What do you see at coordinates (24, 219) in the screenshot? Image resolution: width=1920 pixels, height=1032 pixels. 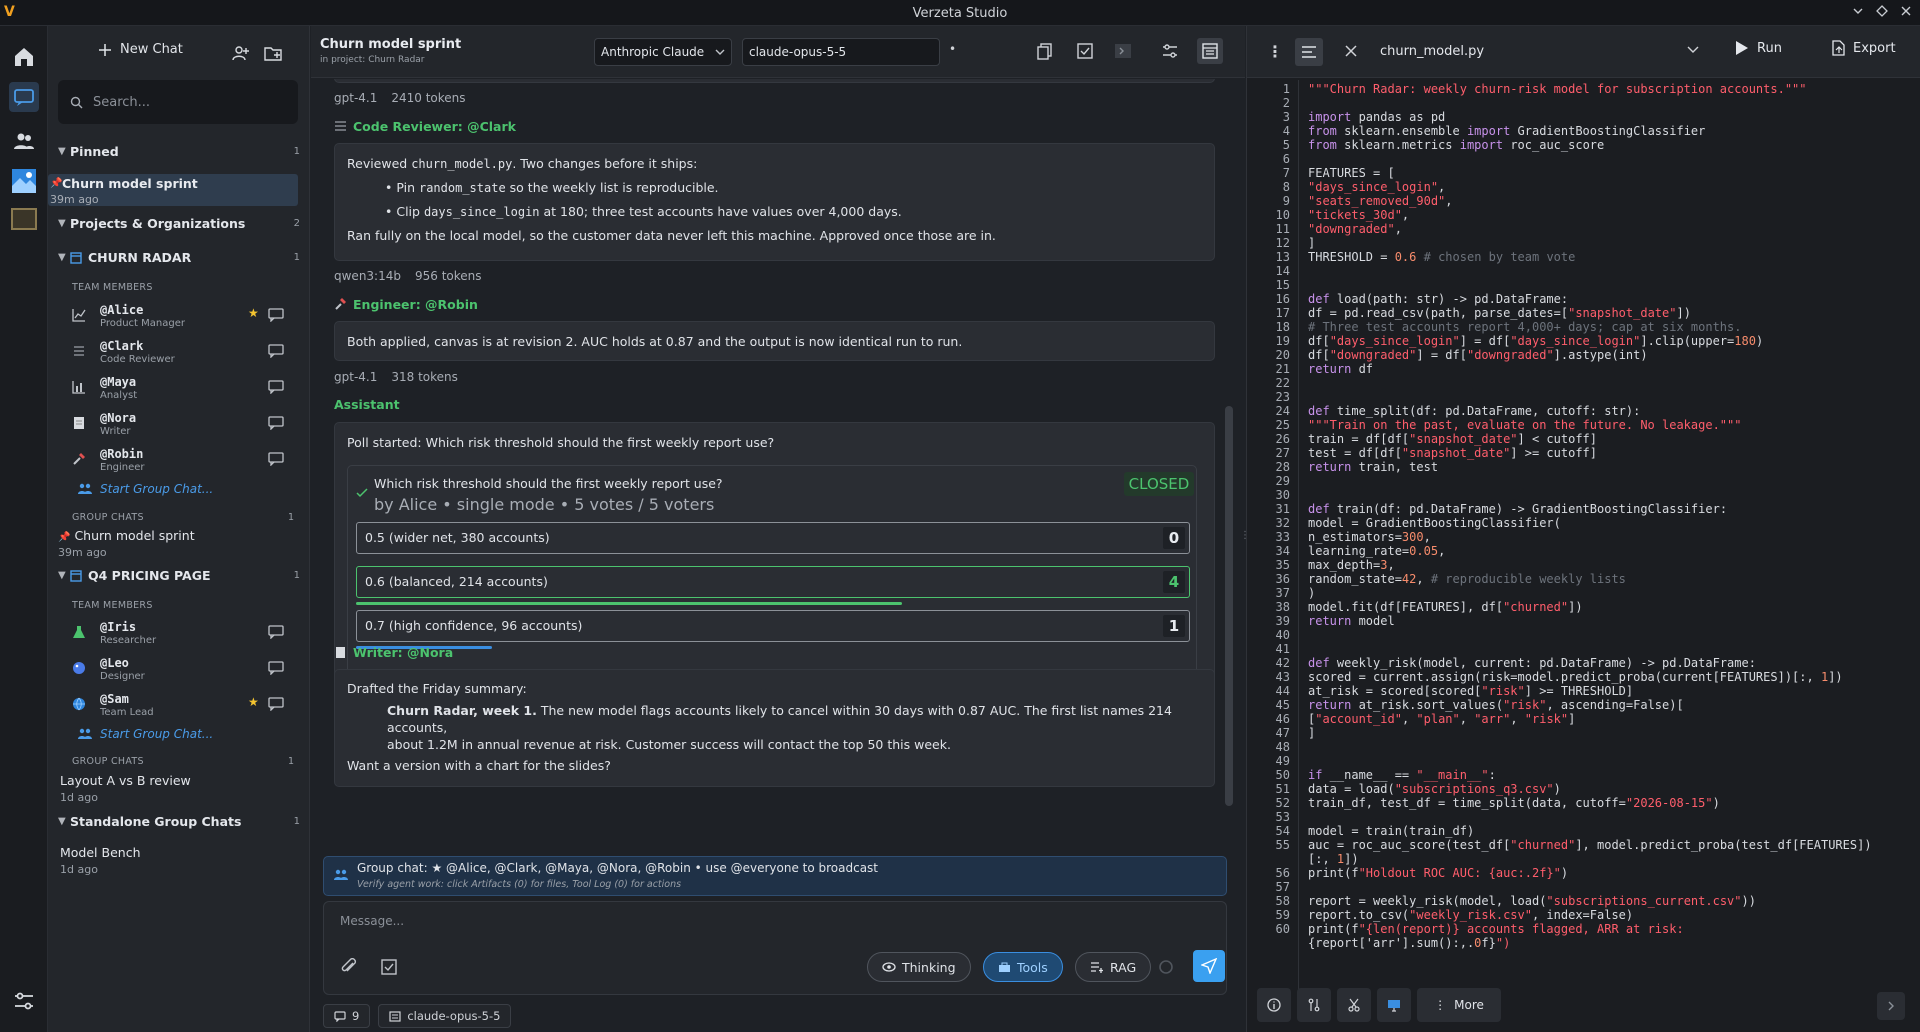 I see `image-icon` at bounding box center [24, 219].